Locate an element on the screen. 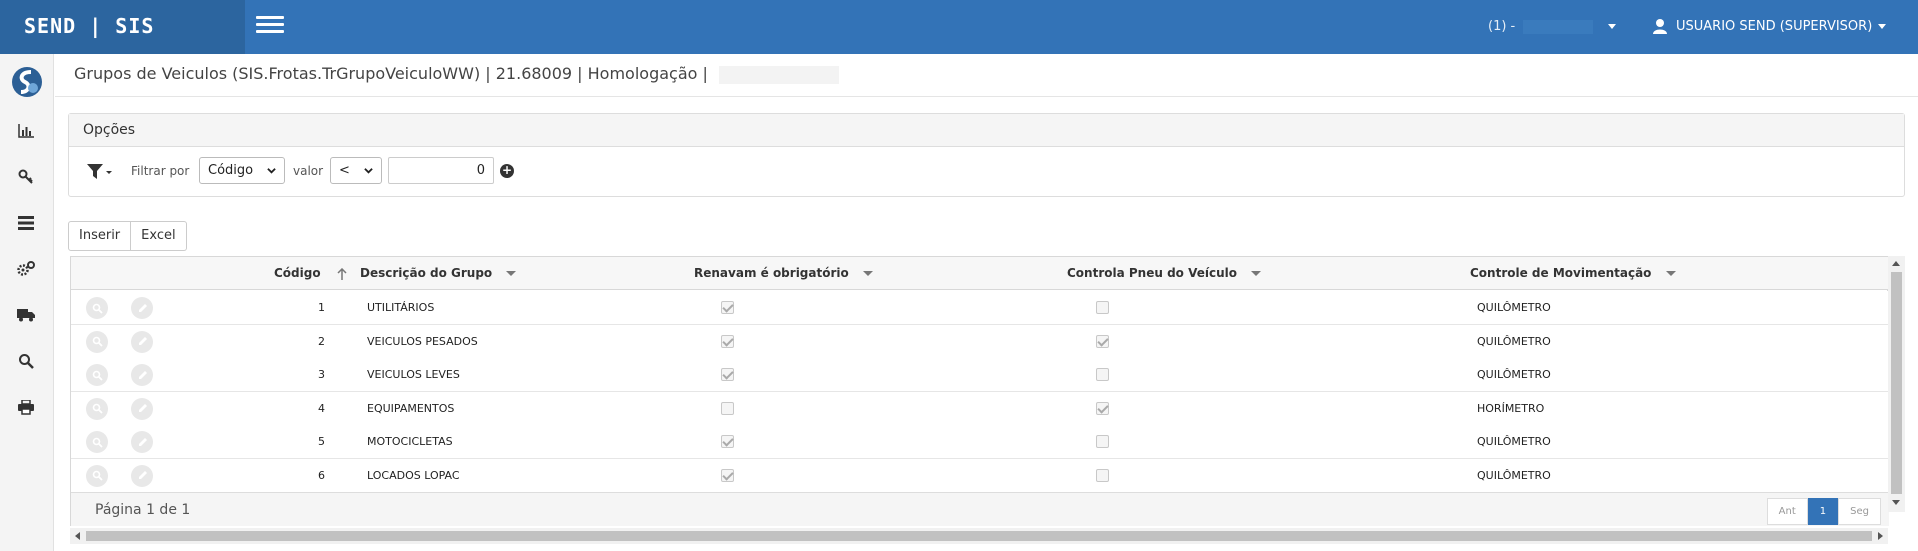 The image size is (1918, 551). cell-descricao: VEICULOS LEVES is located at coordinates (413, 374).